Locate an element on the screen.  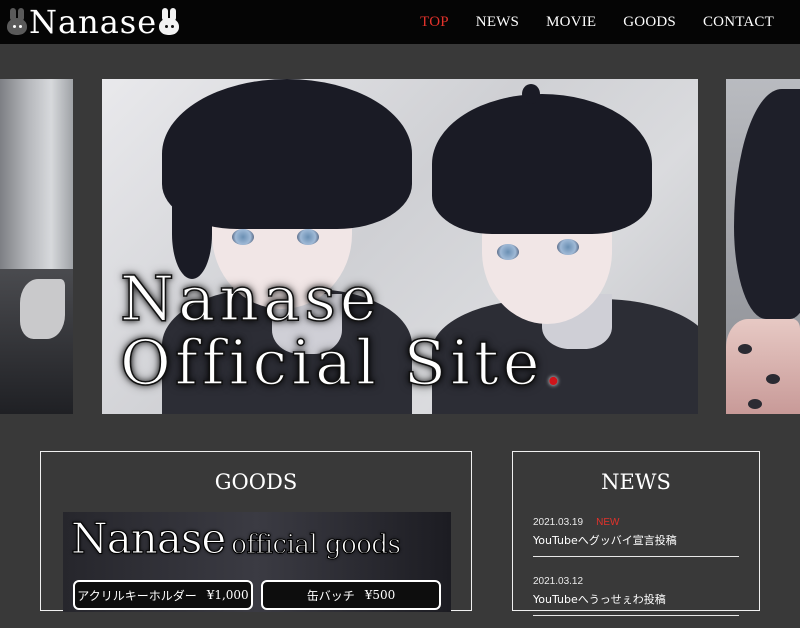
goods-banner-heading: Nanase official goods is located at coordinates (236, 539).